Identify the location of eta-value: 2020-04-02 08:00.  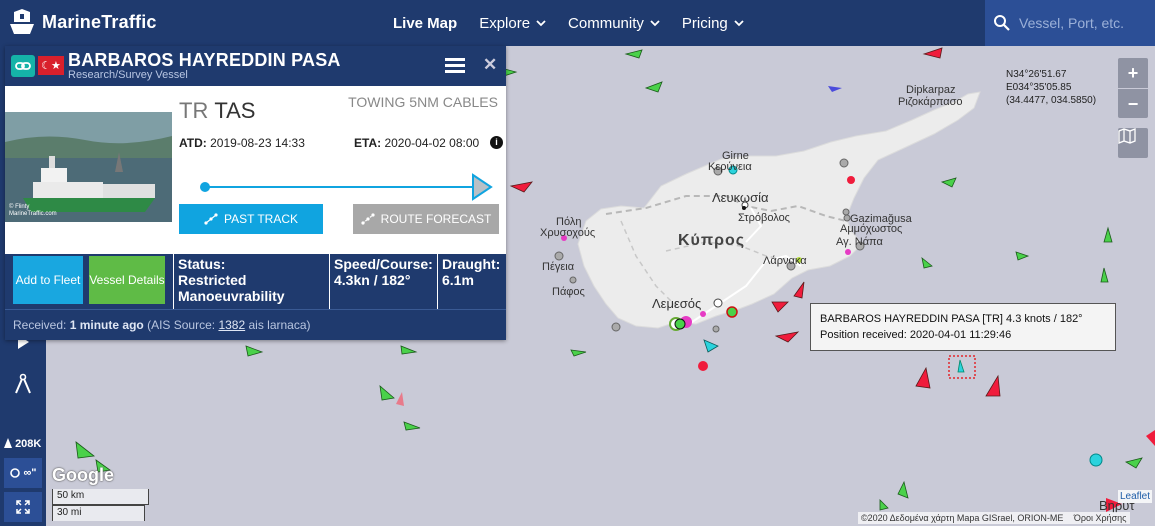
(432, 143).